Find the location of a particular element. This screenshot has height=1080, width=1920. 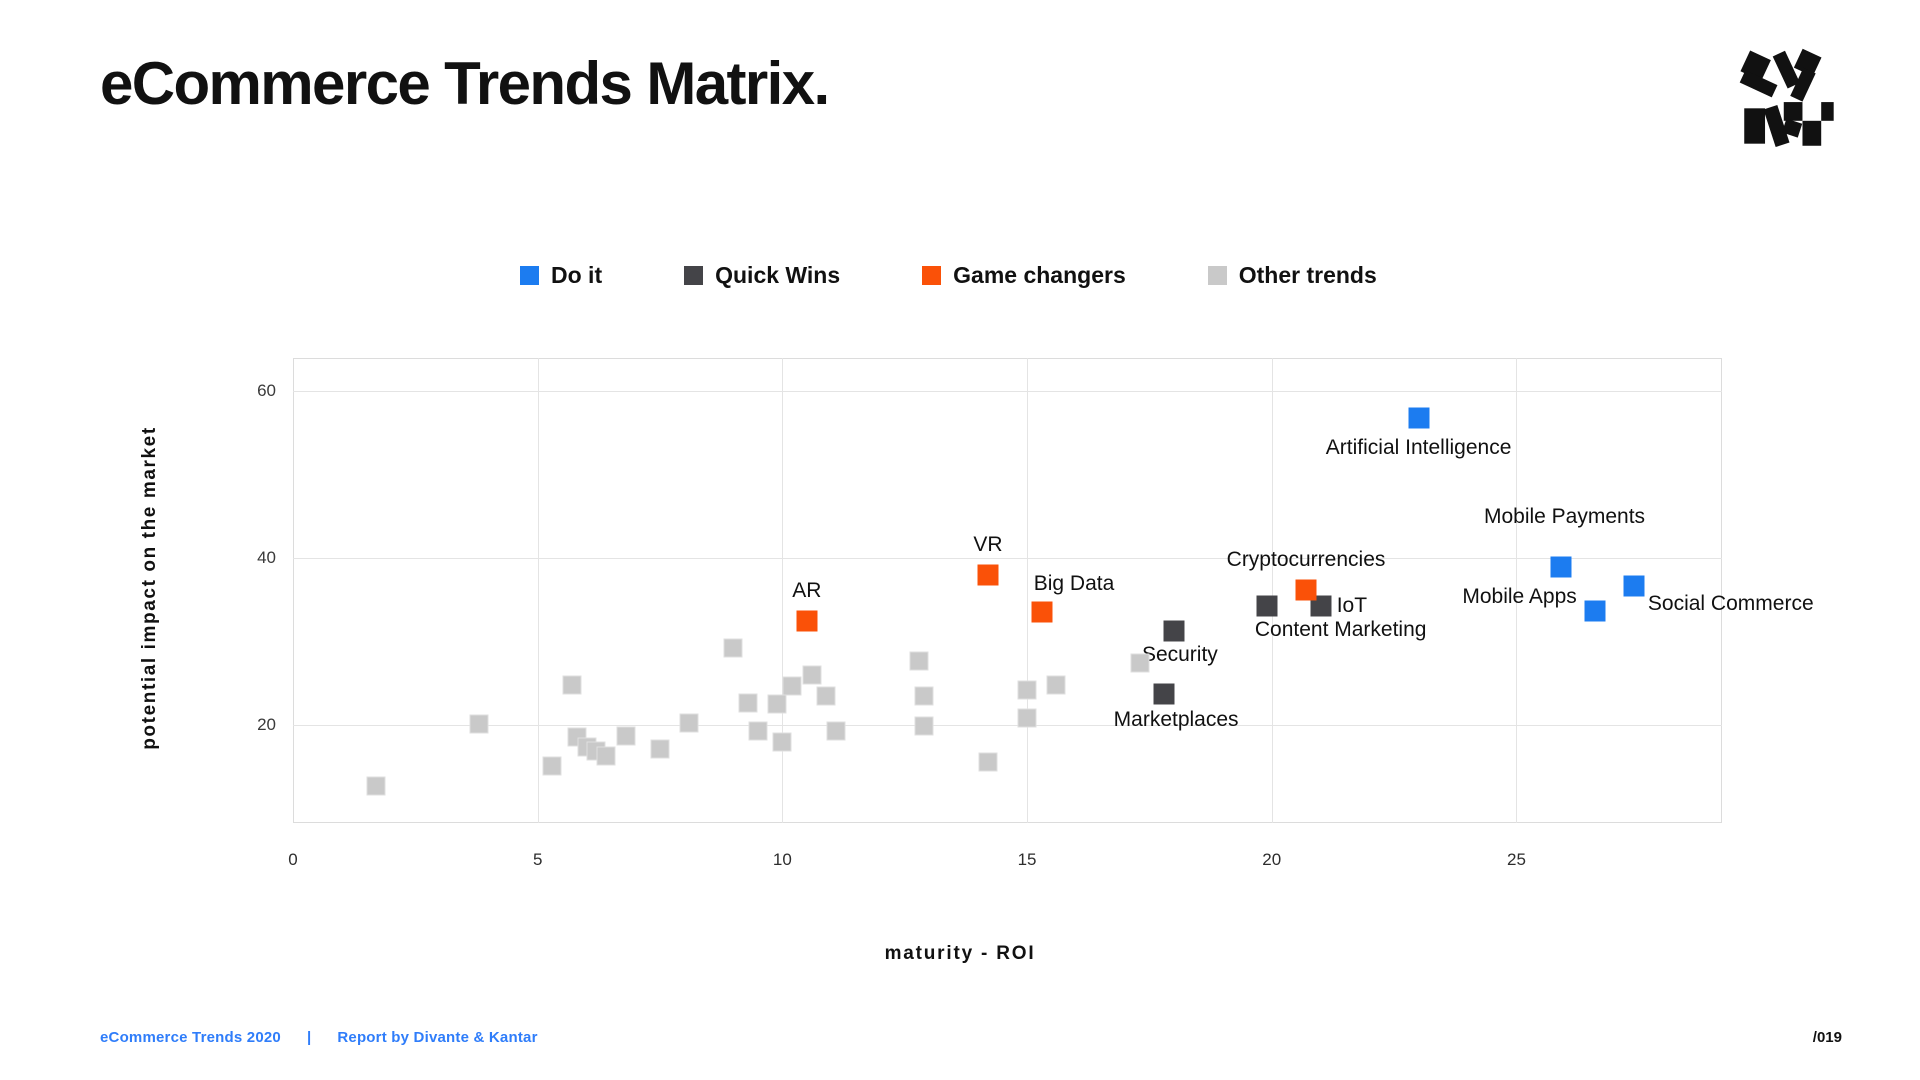

page-title: eCommerce Trends Matrix. is located at coordinates (465, 83).